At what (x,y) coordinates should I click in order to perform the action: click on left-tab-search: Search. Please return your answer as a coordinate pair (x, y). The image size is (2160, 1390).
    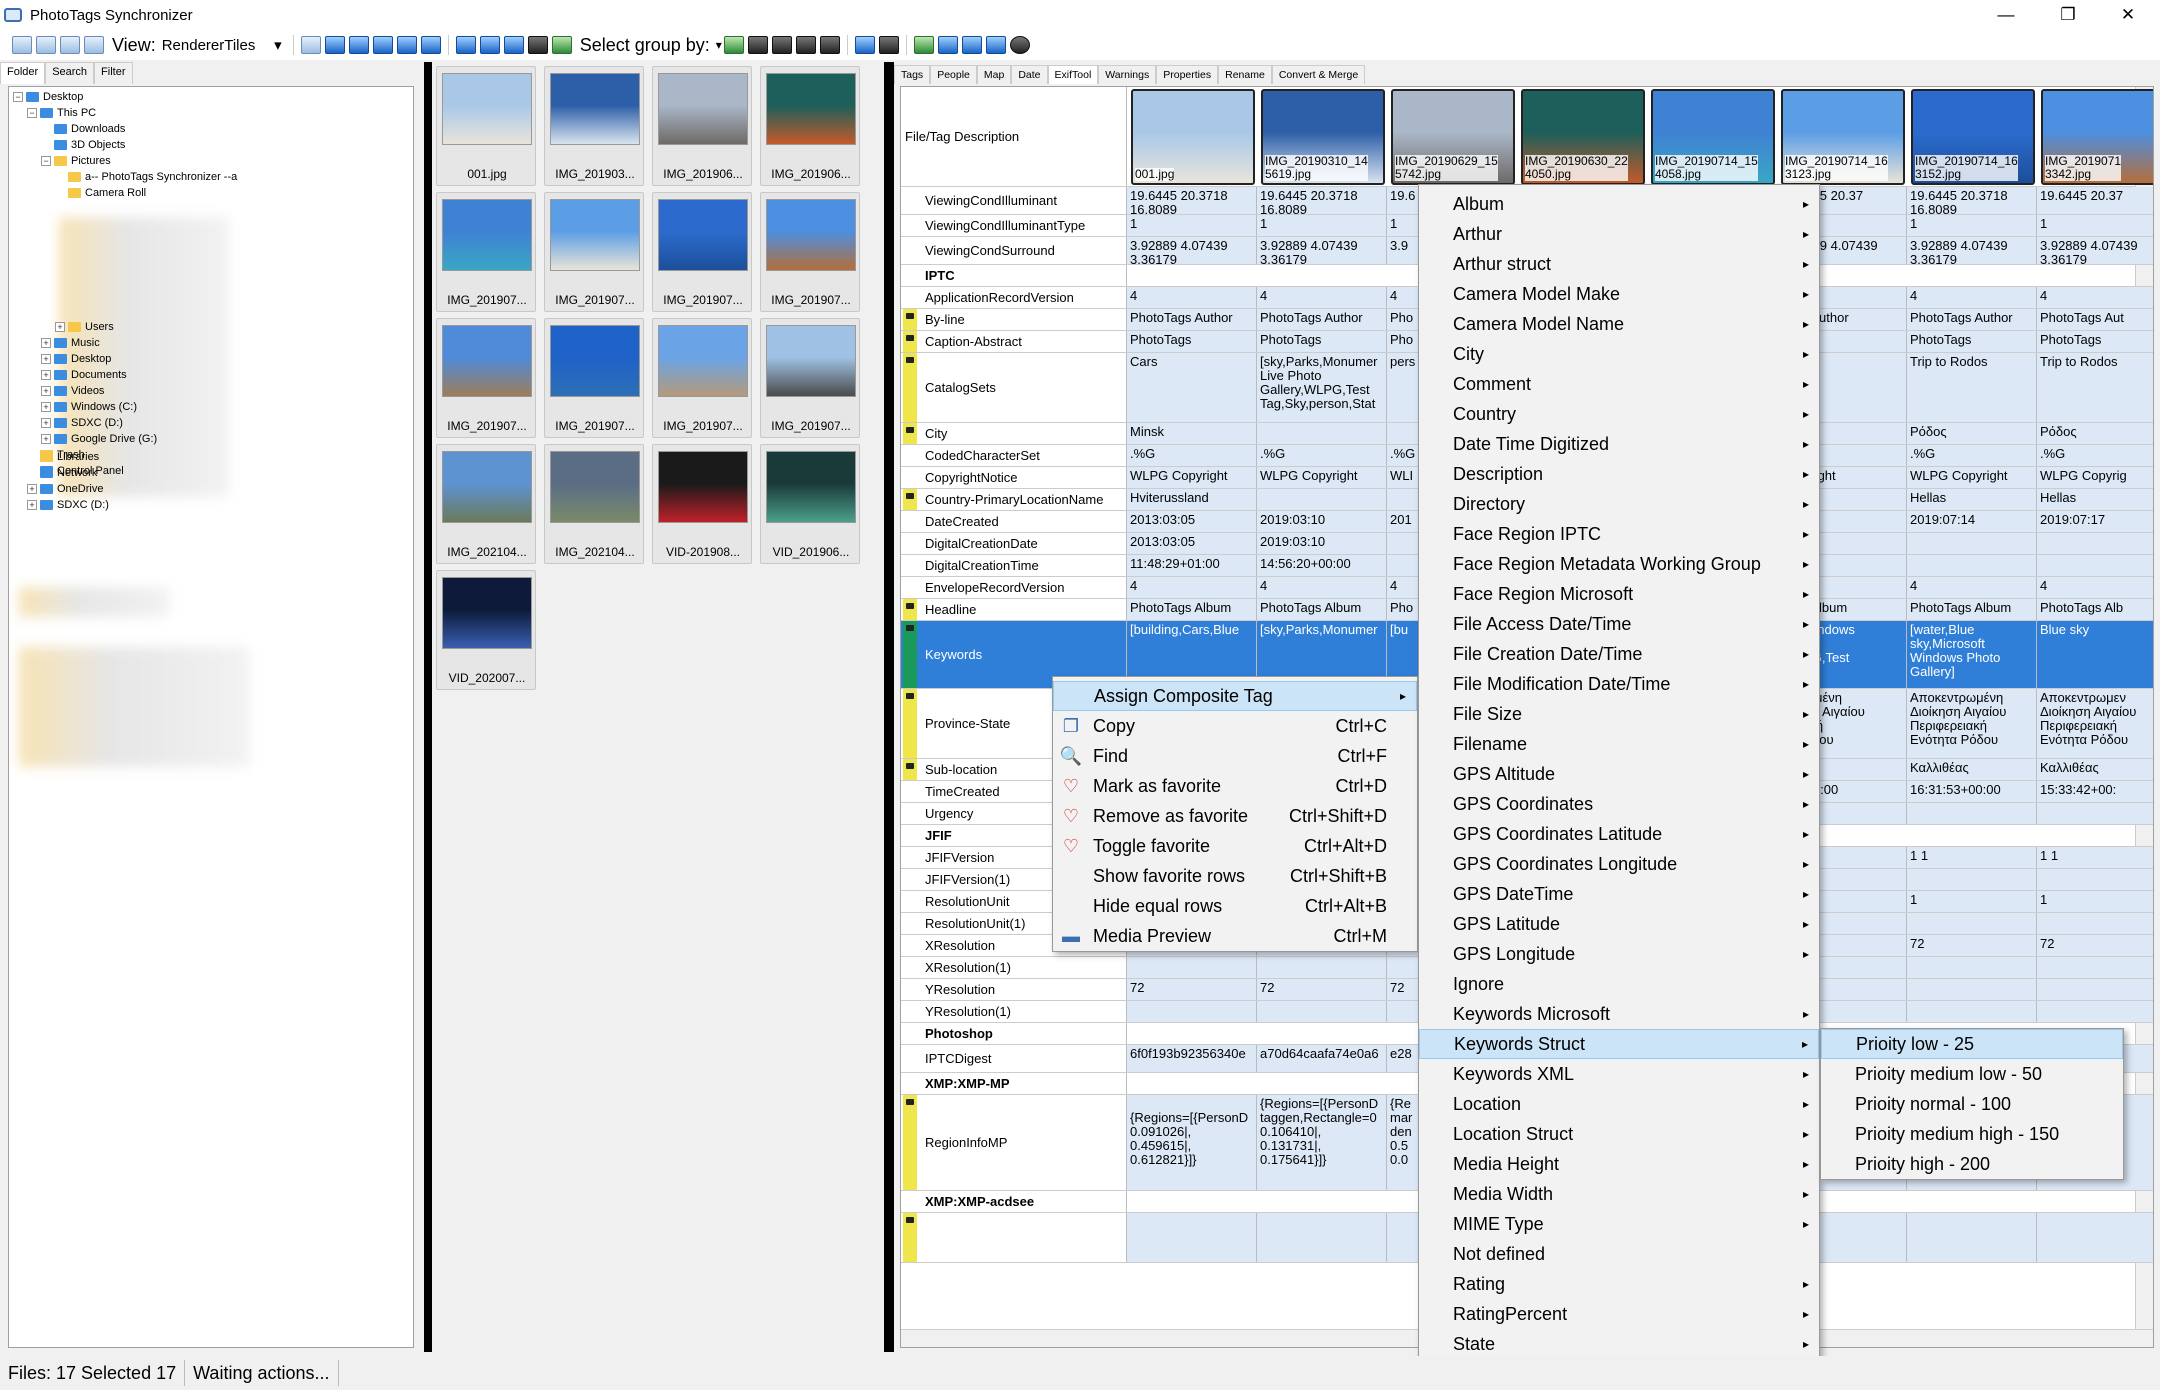
    Looking at the image, I should click on (70, 73).